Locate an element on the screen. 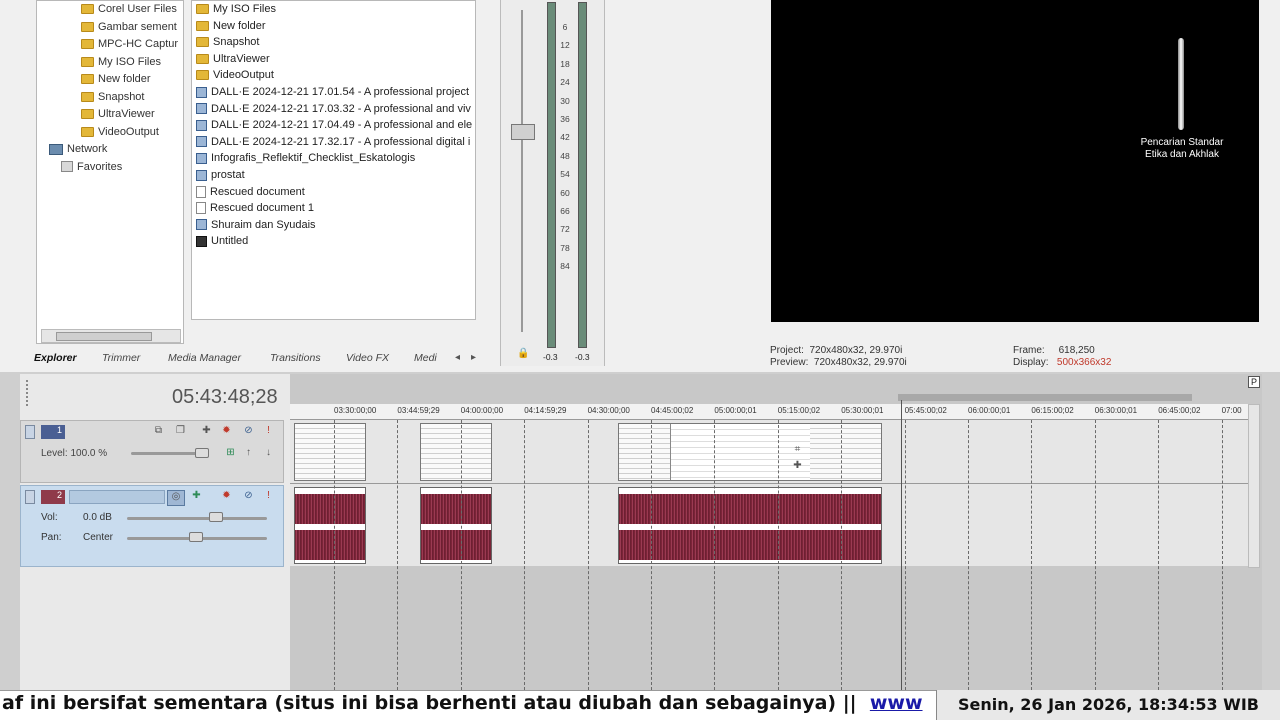 The width and height of the screenshot is (1280, 720). tab-trimmer: Trimmer is located at coordinates (121, 358).